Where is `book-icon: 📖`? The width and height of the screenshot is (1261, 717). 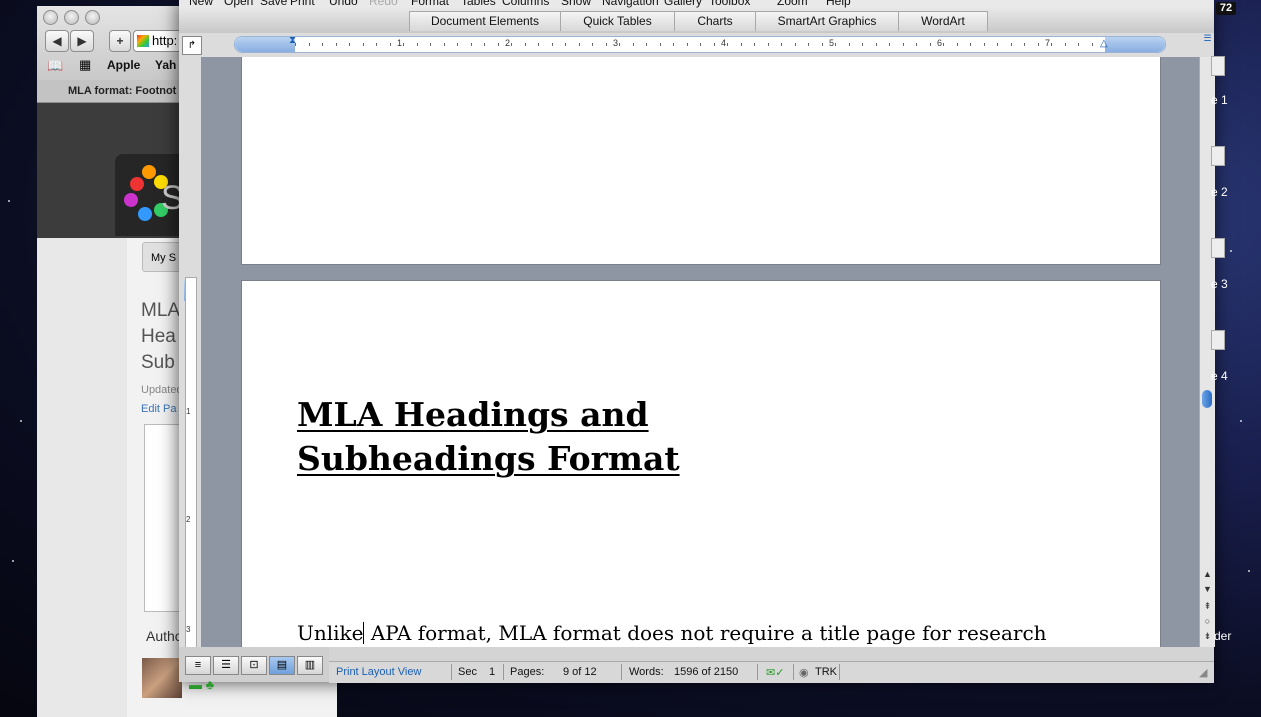
book-icon: 📖 is located at coordinates (55, 66).